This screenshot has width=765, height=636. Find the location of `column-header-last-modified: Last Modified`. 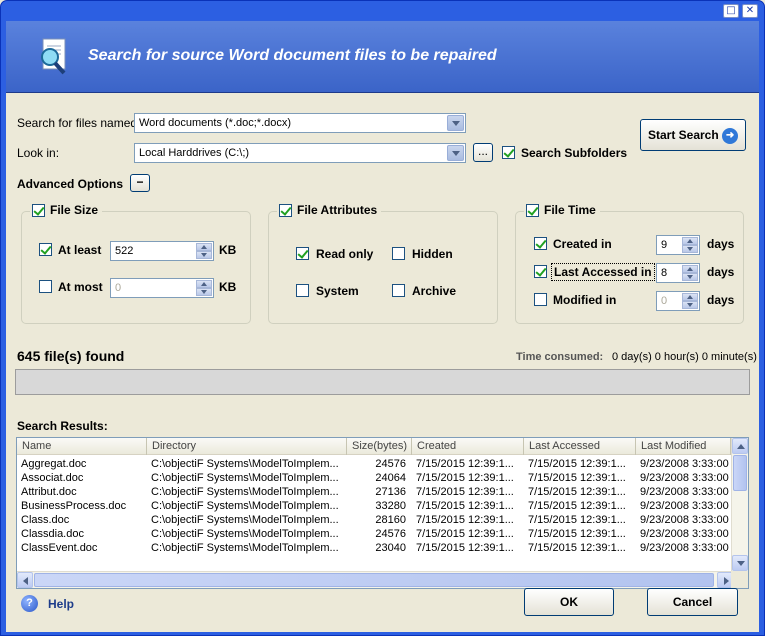

column-header-last-modified: Last Modified is located at coordinates (683, 446).